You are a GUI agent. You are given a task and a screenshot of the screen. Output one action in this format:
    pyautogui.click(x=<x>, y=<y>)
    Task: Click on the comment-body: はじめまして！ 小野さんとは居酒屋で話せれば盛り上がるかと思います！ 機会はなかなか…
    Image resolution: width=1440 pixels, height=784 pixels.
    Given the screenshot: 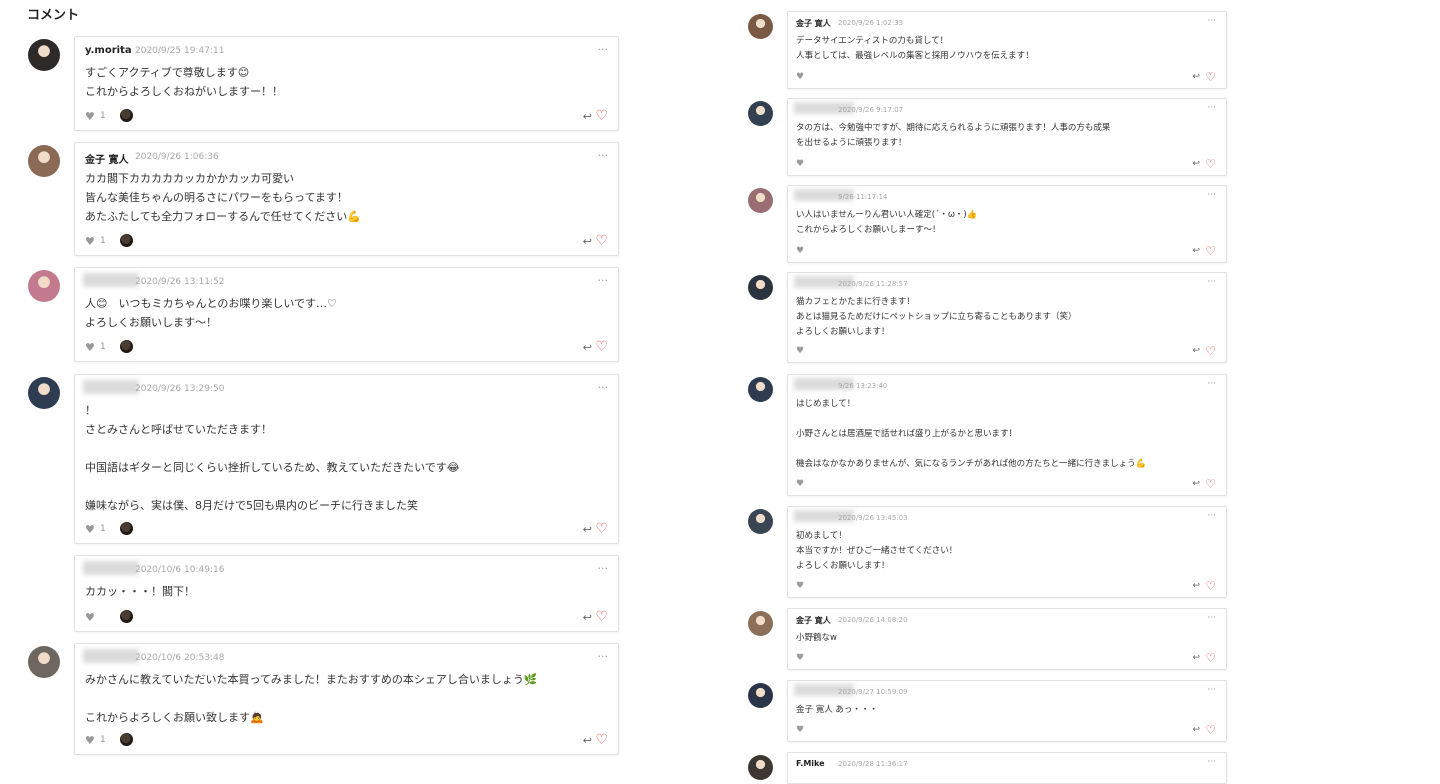 What is the action you would take?
    pyautogui.click(x=971, y=434)
    